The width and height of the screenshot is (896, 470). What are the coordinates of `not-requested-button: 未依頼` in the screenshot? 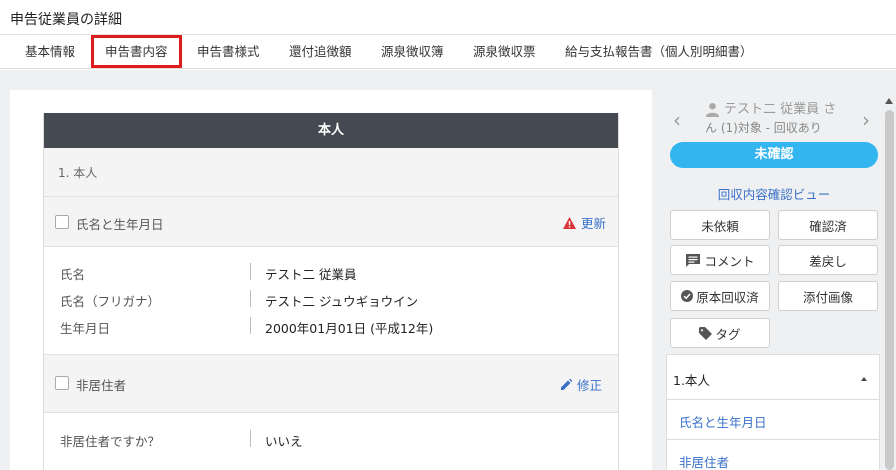 It's located at (720, 225).